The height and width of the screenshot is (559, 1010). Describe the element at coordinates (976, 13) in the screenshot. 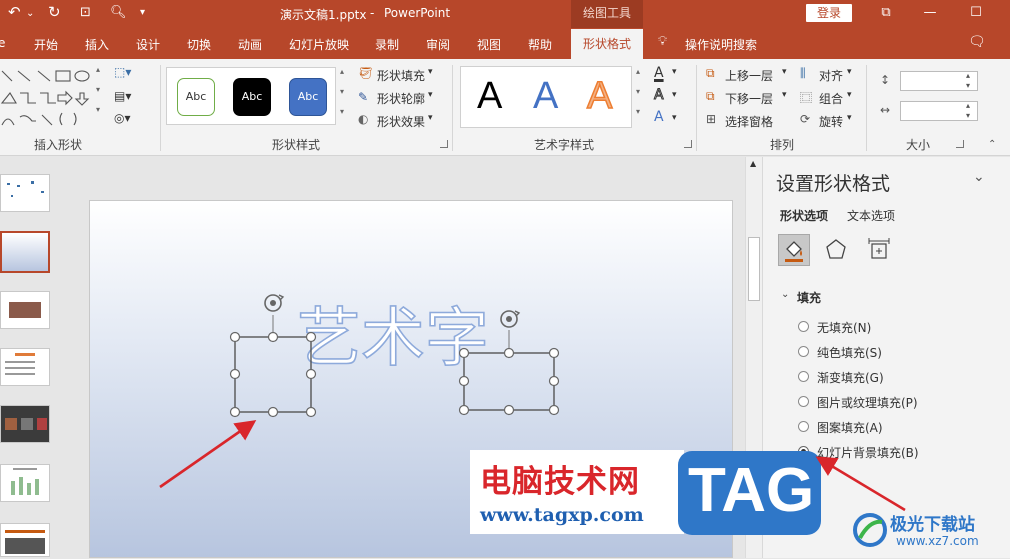

I see `maximize-icon: ☐` at that location.